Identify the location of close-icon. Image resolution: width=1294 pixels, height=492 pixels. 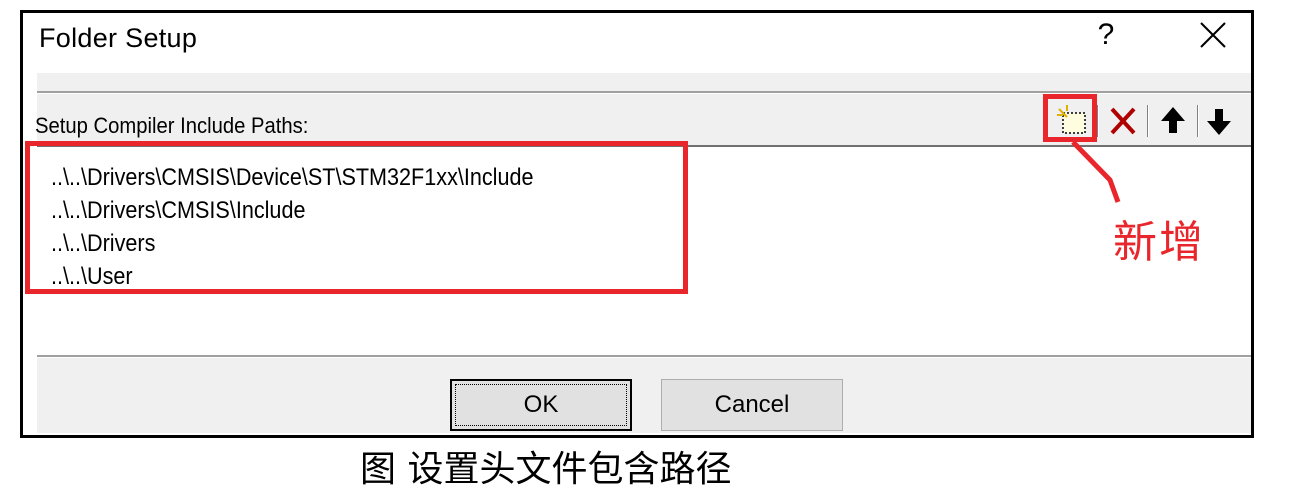
(1213, 35).